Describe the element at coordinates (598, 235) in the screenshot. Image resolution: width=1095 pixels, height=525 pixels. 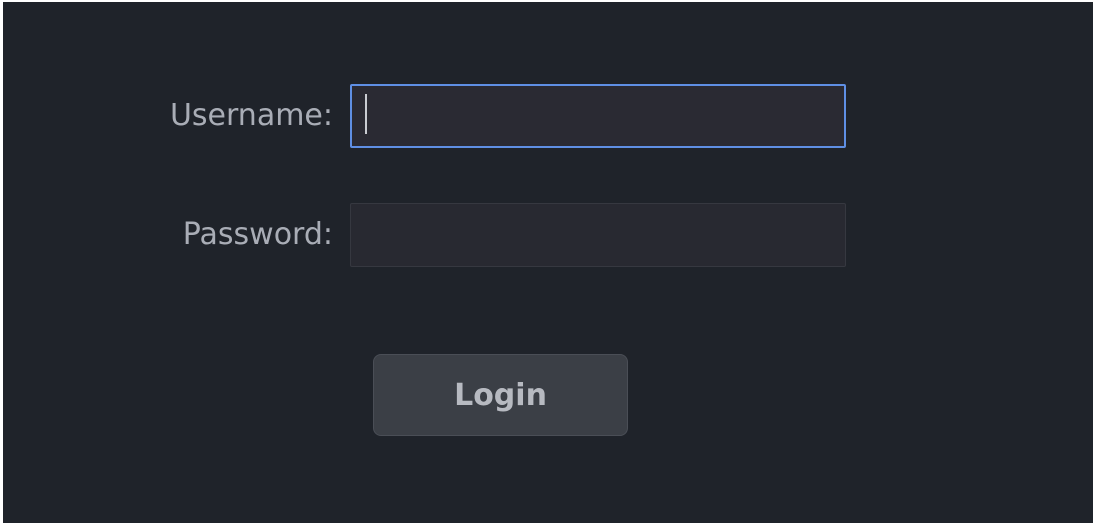
I see `password-input` at that location.